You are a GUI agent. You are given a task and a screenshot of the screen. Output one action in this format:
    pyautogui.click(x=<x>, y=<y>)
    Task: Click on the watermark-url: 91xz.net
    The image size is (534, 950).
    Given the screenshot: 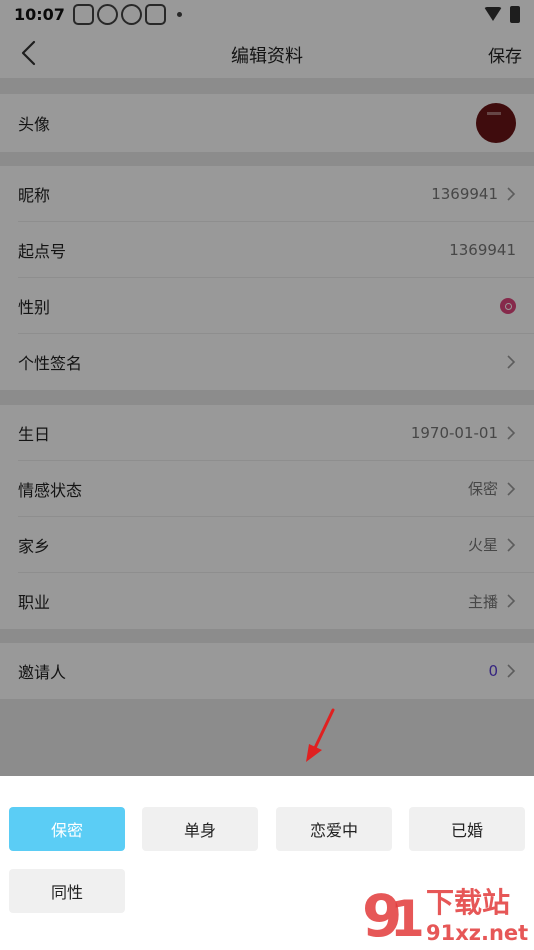 What is the action you would take?
    pyautogui.click(x=477, y=933)
    